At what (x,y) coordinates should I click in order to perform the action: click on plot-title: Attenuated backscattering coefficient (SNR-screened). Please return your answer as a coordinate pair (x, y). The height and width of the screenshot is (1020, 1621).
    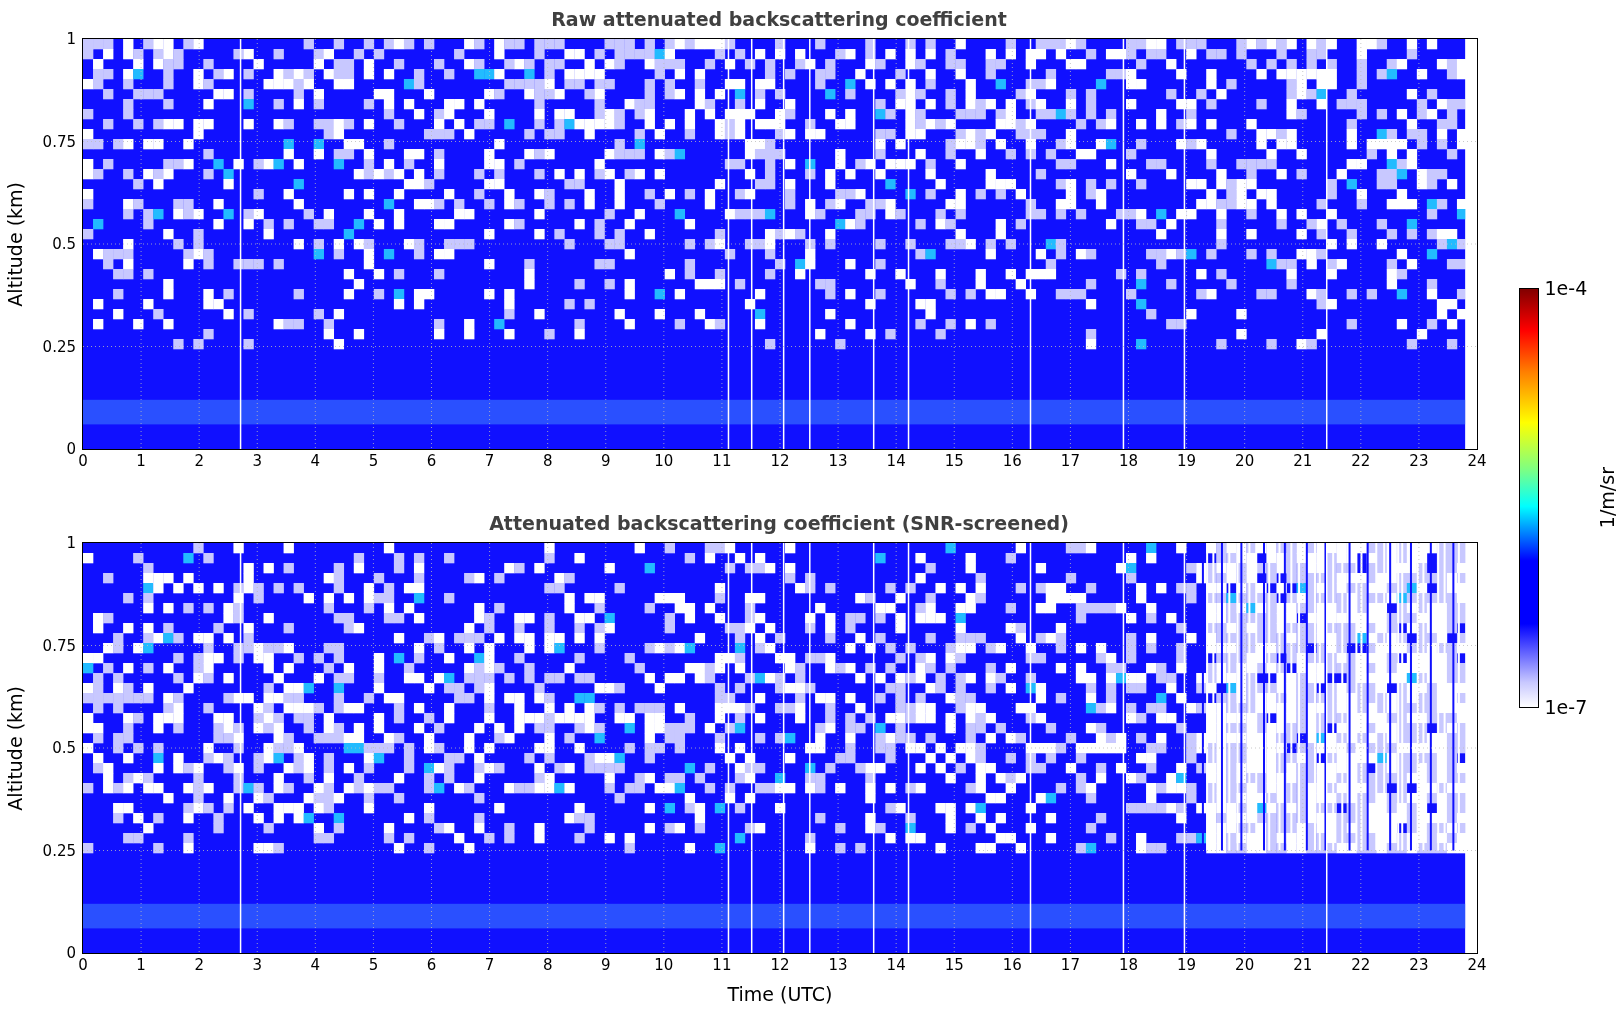
    Looking at the image, I should click on (779, 523).